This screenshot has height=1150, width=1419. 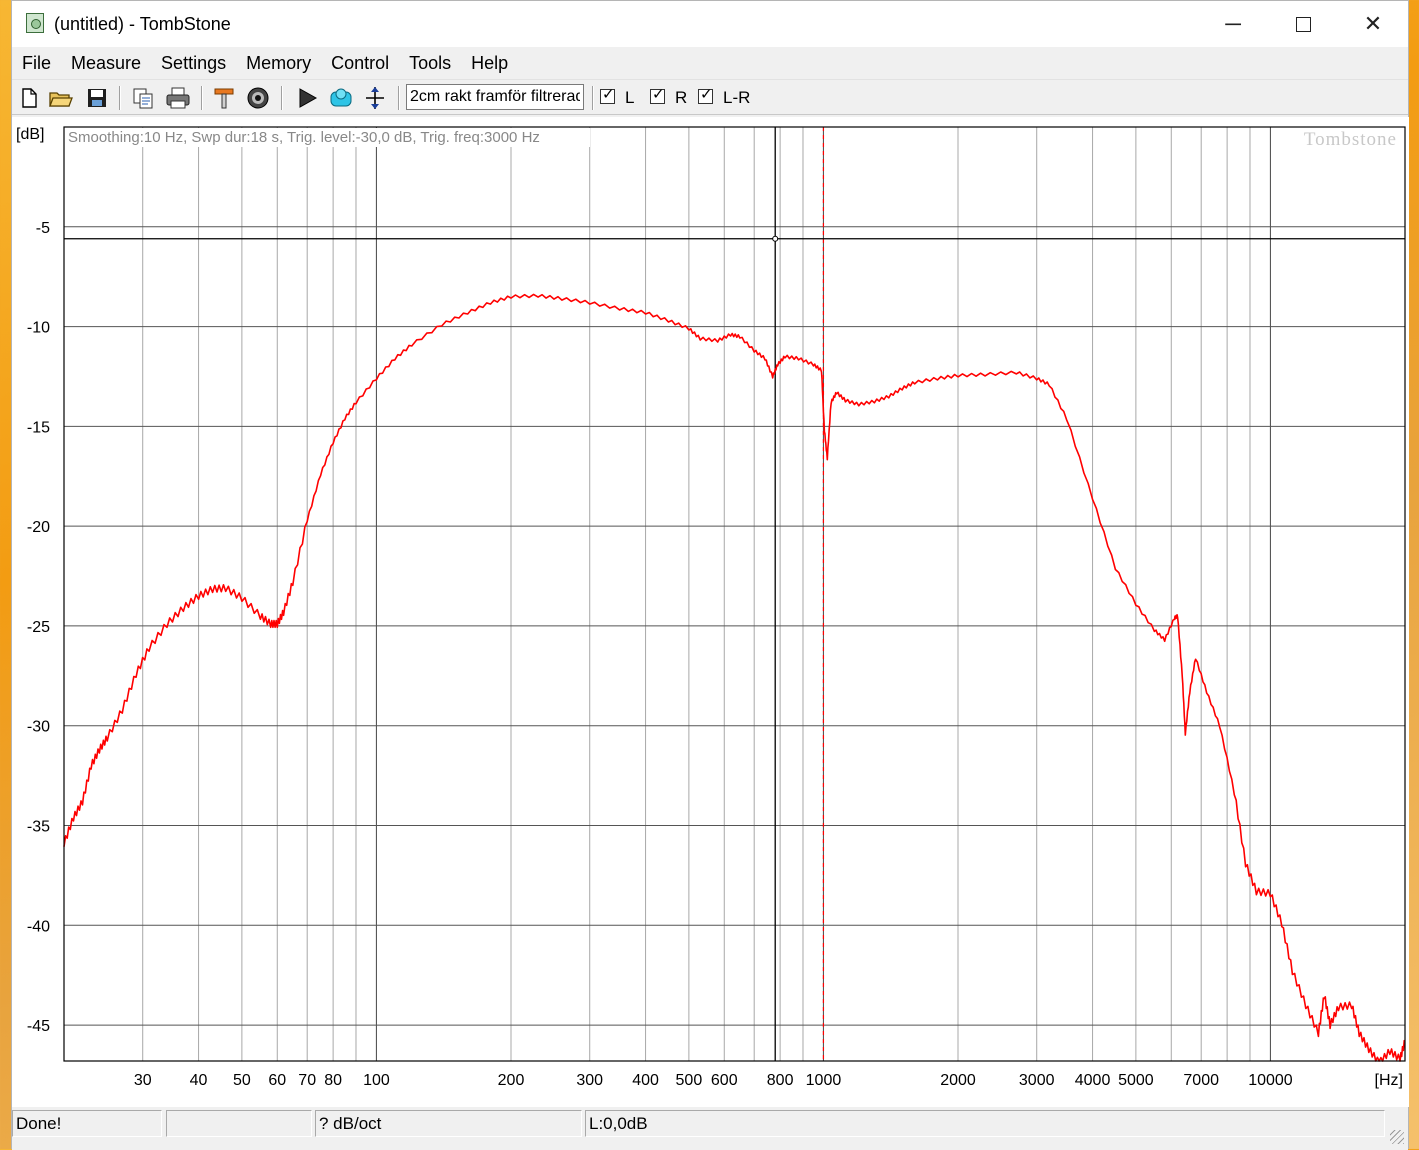 What do you see at coordinates (1136, 1080) in the screenshot?
I see `x-tick-label: 5000` at bounding box center [1136, 1080].